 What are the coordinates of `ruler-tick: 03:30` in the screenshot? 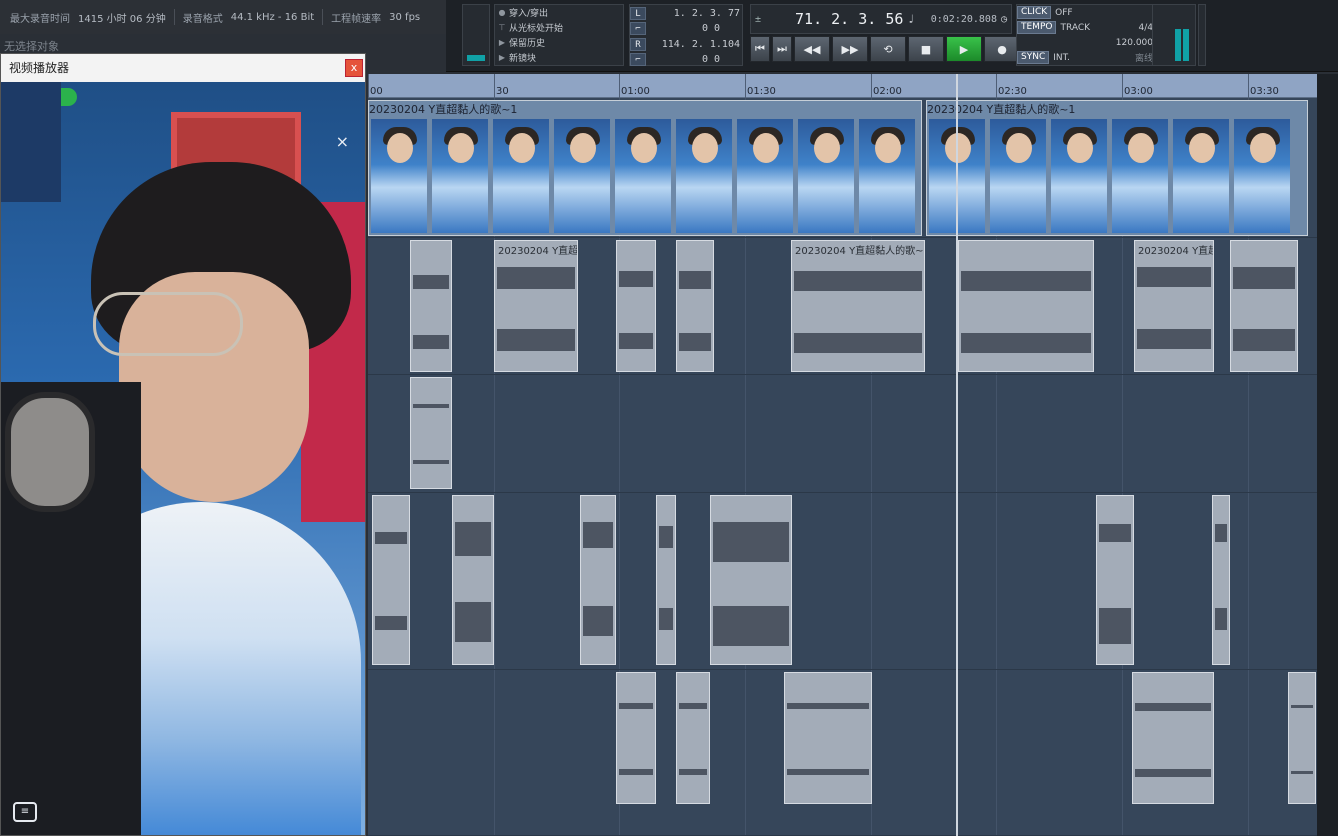 It's located at (1264, 91).